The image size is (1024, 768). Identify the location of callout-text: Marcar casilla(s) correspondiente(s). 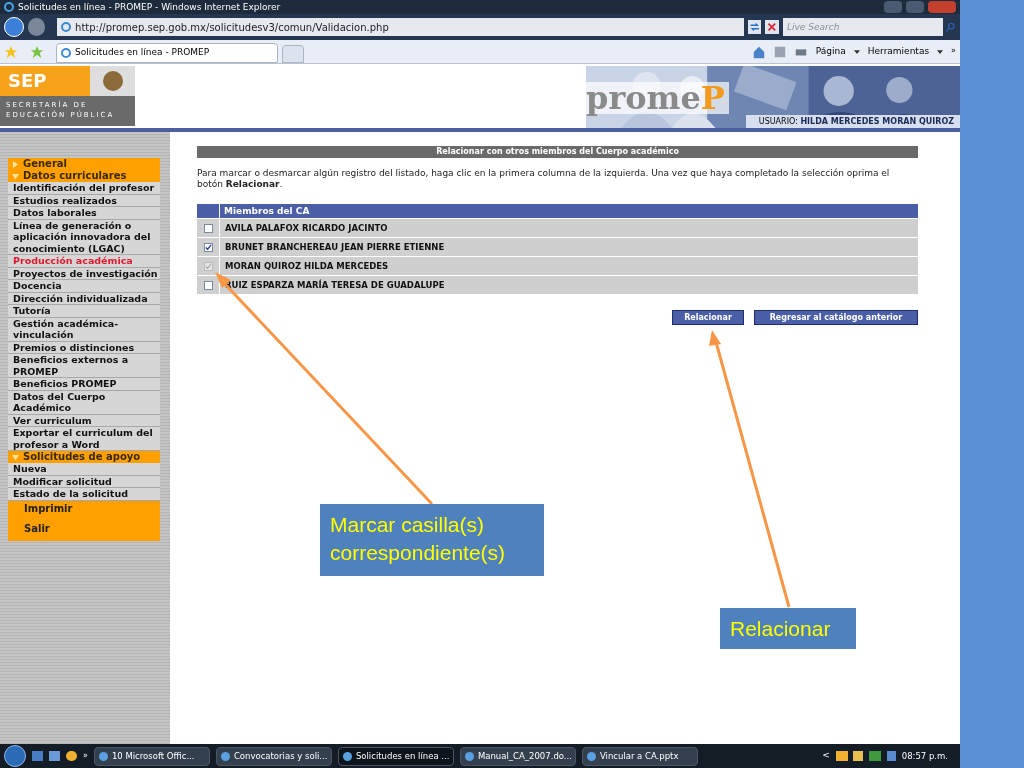
(432, 540).